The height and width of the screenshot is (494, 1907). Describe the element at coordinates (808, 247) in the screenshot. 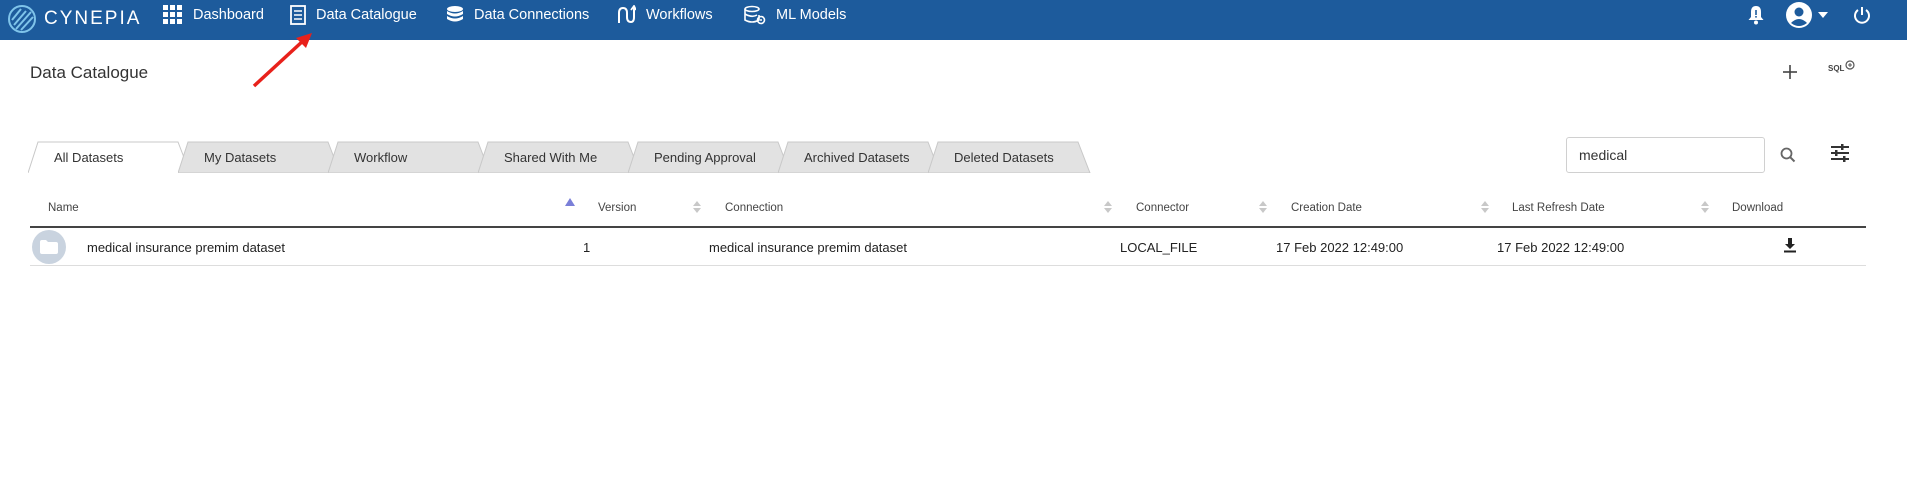

I see `dataset-connection: medical insurance premim dataset` at that location.